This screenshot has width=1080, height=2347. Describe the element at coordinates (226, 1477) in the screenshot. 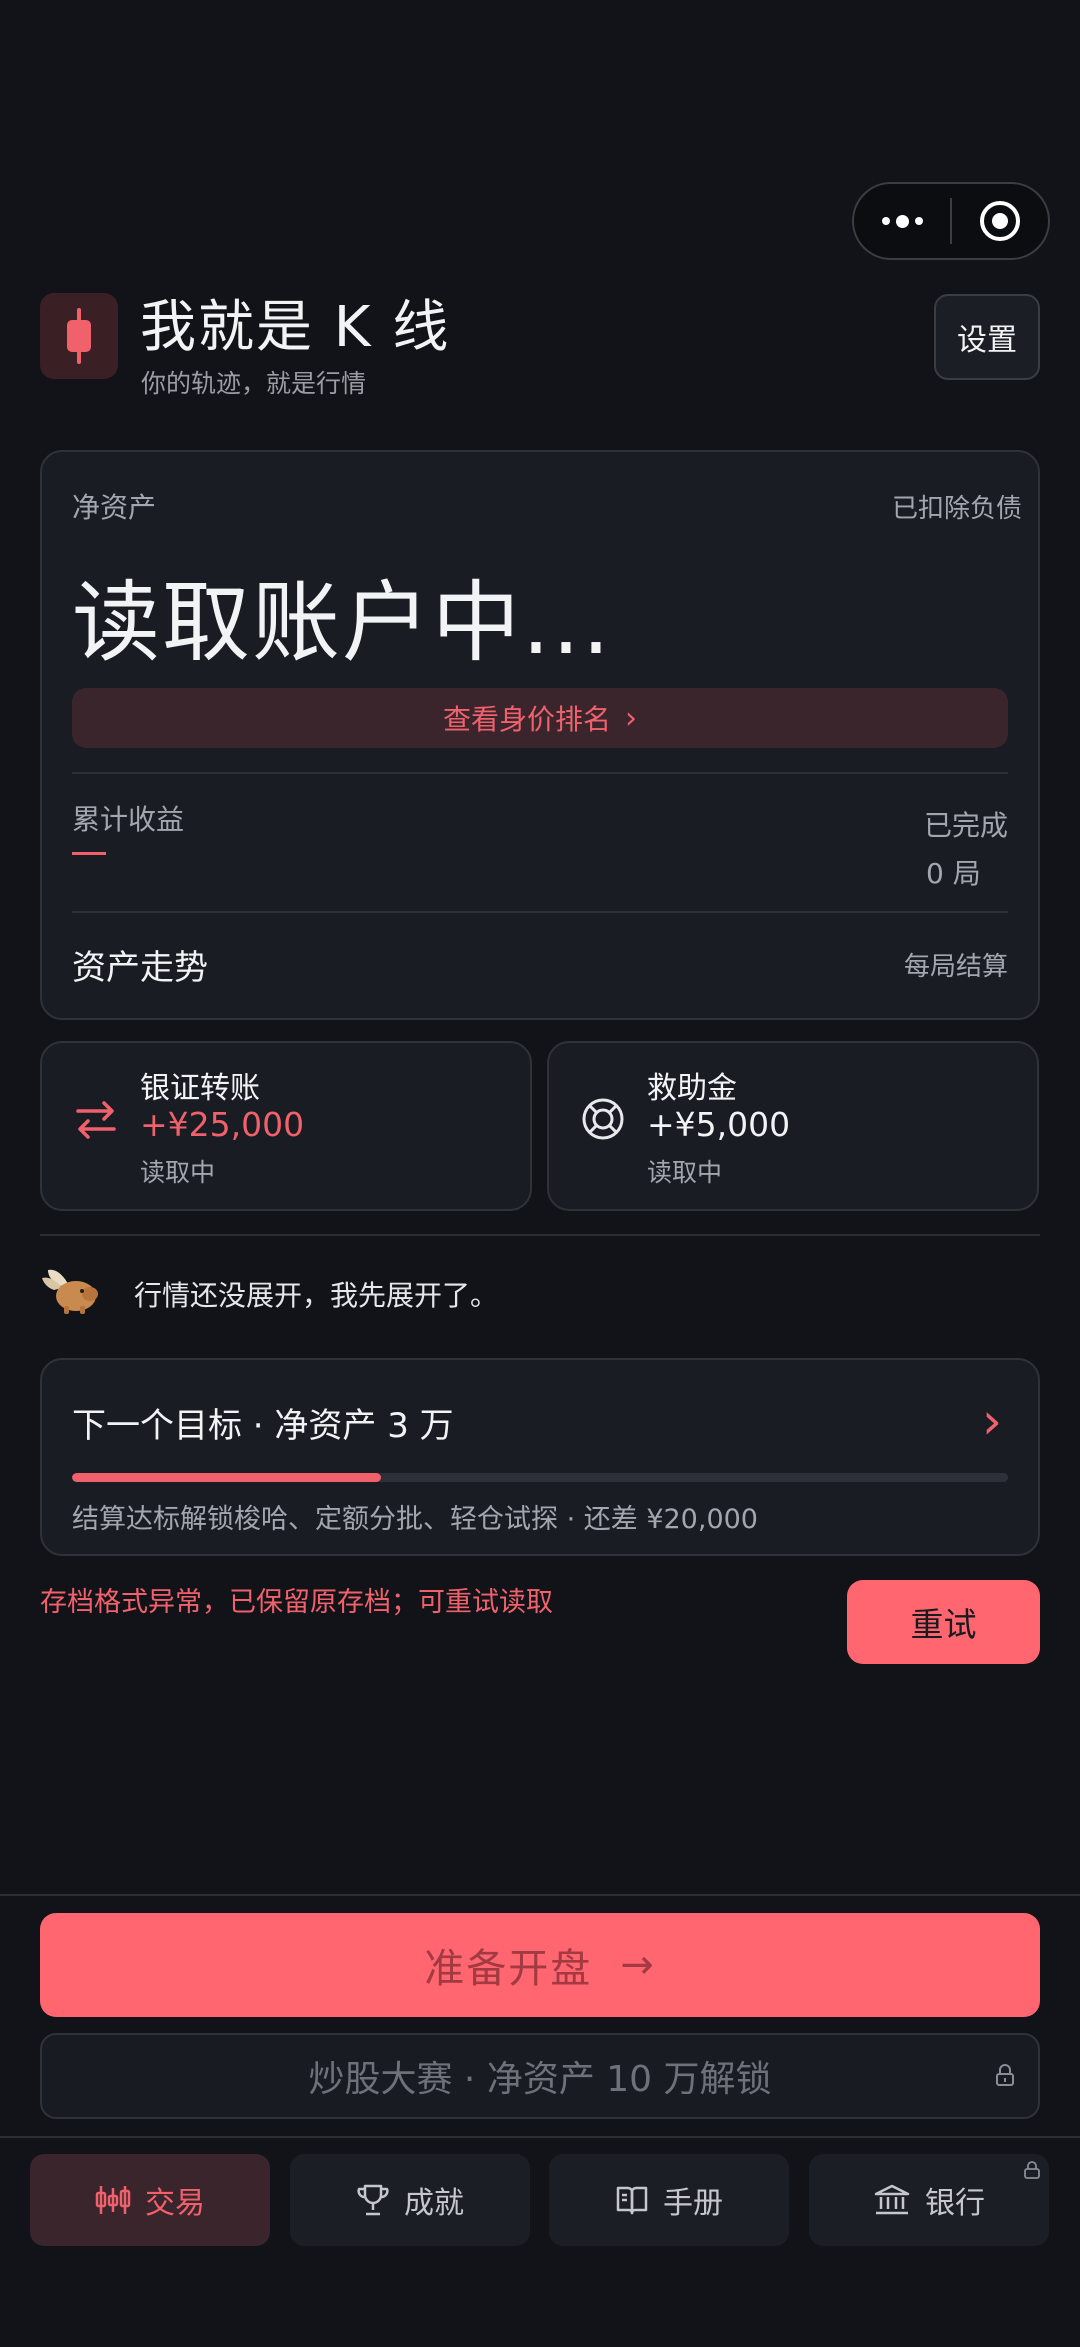

I see `goal-progress-fill` at that location.